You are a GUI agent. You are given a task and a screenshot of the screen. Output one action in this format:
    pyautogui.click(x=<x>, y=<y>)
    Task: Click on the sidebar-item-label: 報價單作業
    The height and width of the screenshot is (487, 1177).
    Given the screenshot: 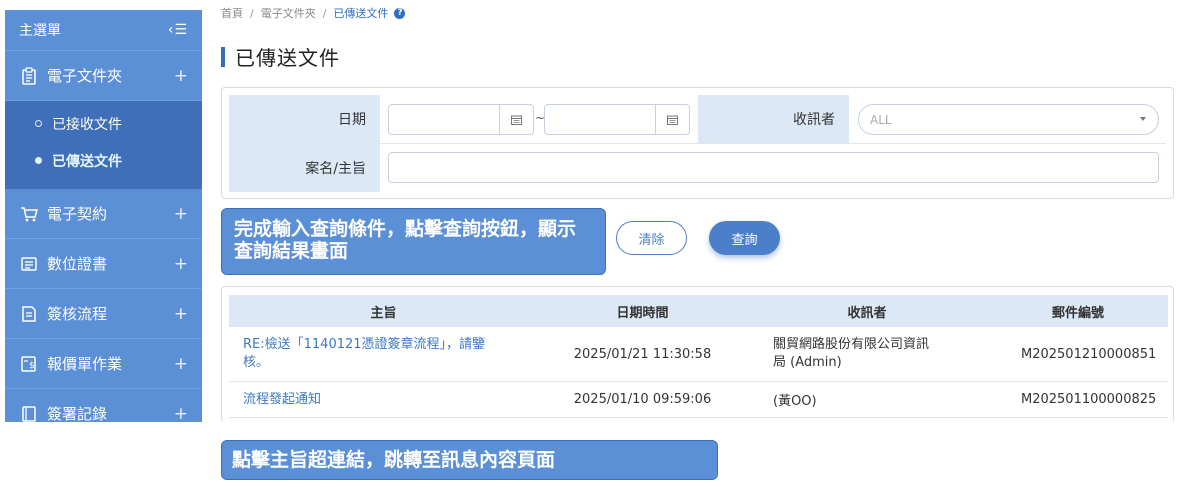 What is the action you would take?
    pyautogui.click(x=85, y=364)
    